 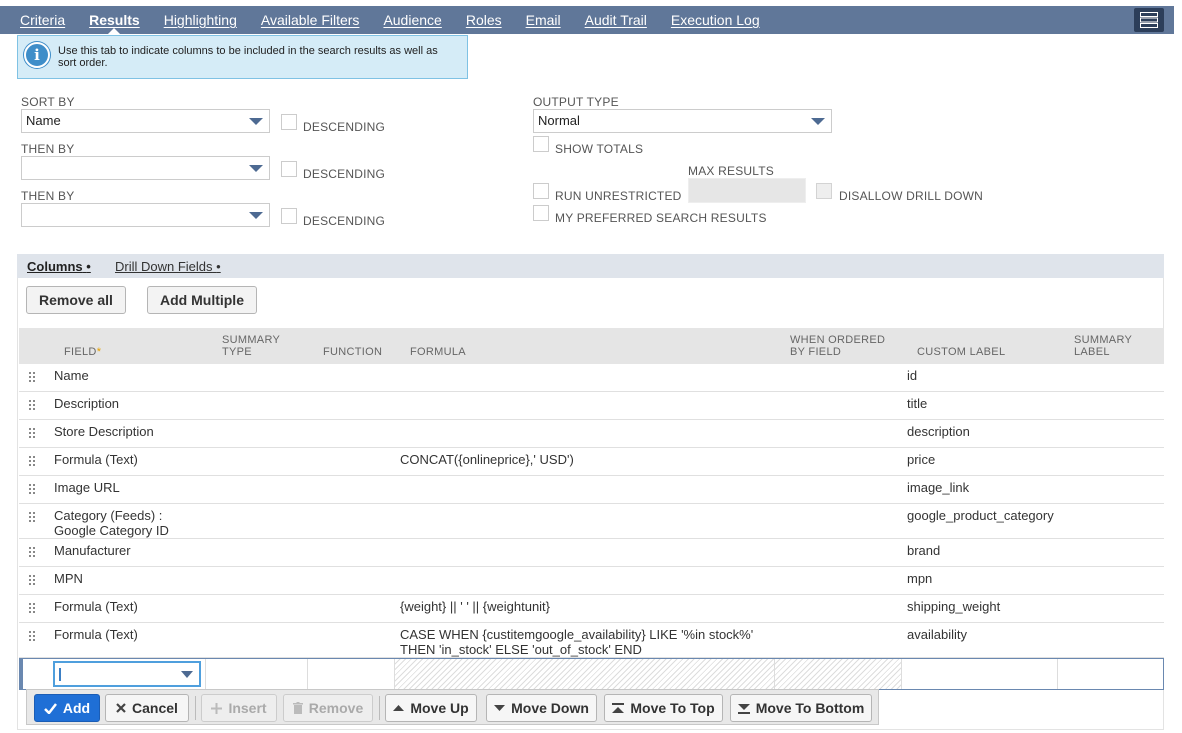 What do you see at coordinates (60, 674) in the screenshot?
I see `text-cursor` at bounding box center [60, 674].